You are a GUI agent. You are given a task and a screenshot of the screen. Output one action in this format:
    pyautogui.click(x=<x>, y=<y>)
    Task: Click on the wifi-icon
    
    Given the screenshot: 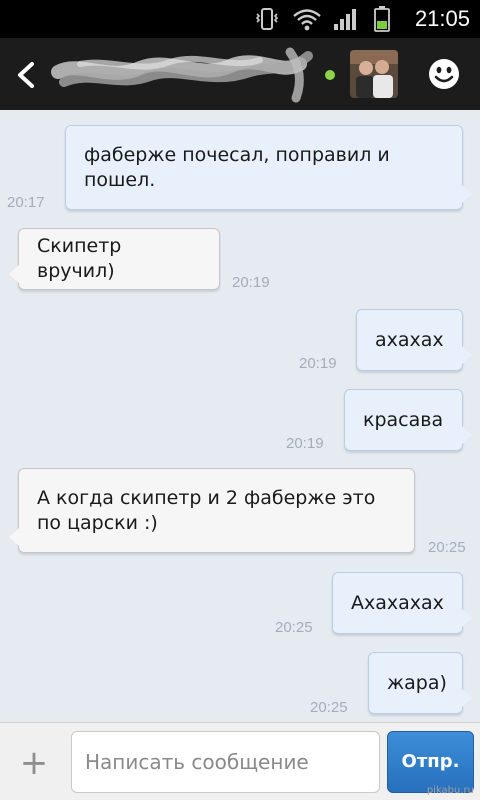 What is the action you would take?
    pyautogui.click(x=307, y=19)
    